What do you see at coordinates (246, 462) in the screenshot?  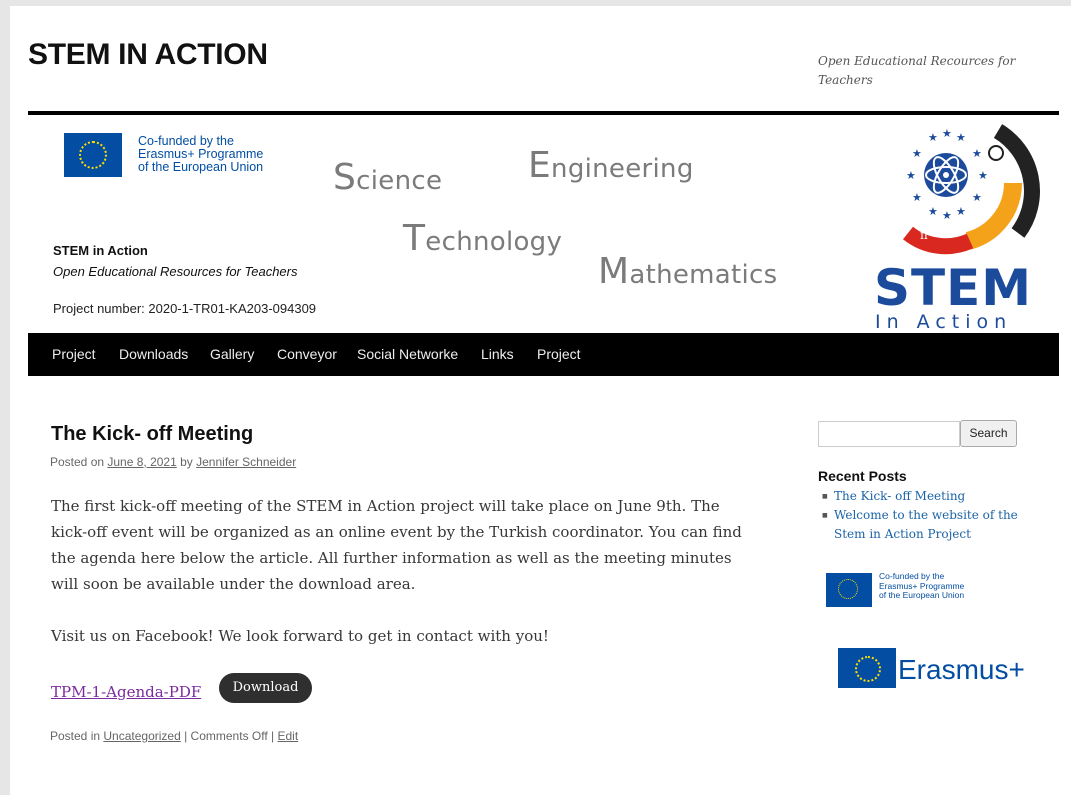 I see `post-author-link: Jennifer Schneider` at bounding box center [246, 462].